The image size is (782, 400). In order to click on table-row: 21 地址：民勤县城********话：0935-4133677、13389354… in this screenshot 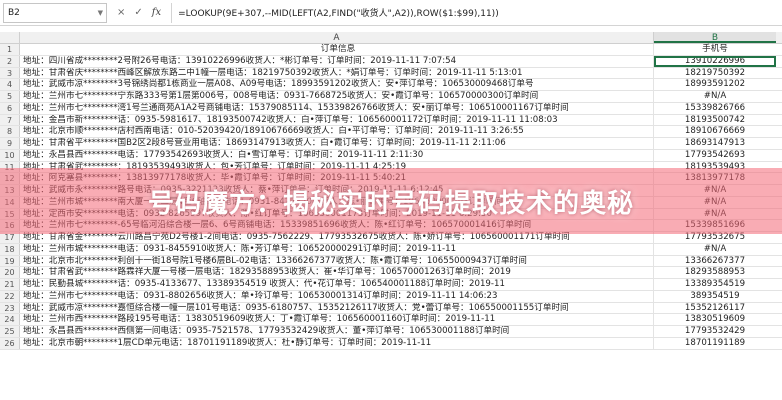, I will do `click(391, 285)`.